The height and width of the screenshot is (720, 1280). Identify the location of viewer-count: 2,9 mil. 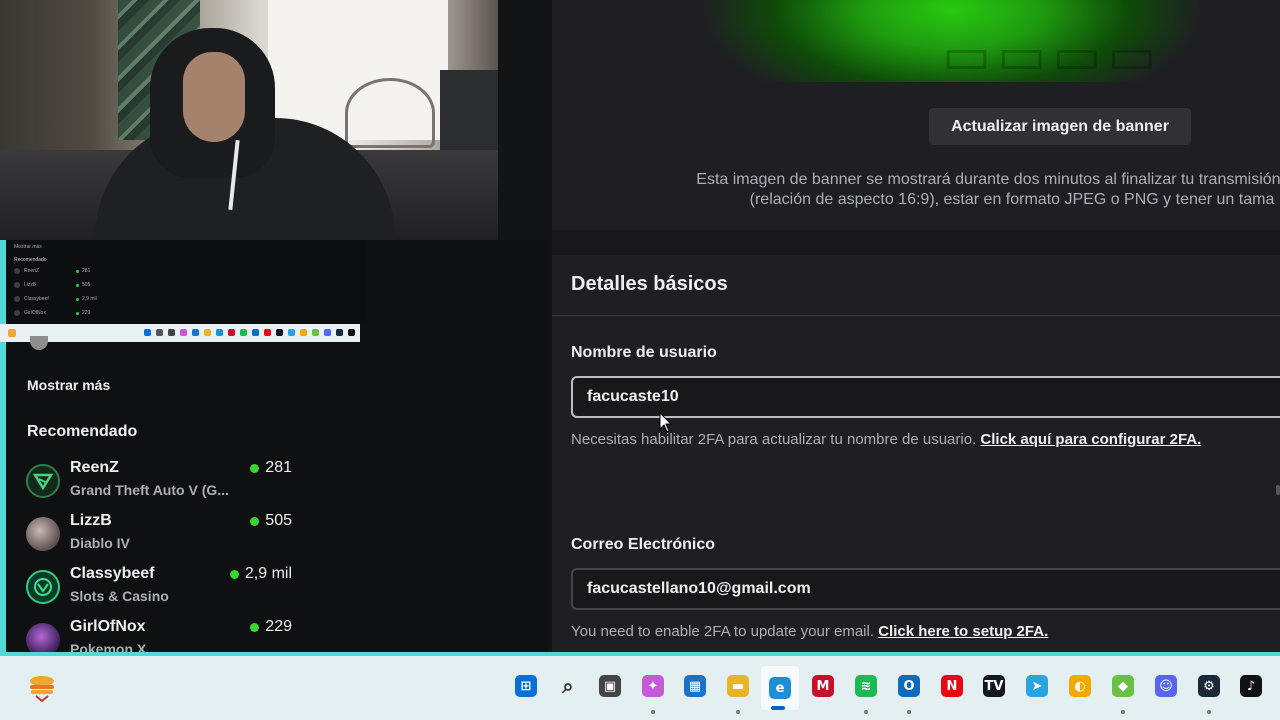
(260, 574).